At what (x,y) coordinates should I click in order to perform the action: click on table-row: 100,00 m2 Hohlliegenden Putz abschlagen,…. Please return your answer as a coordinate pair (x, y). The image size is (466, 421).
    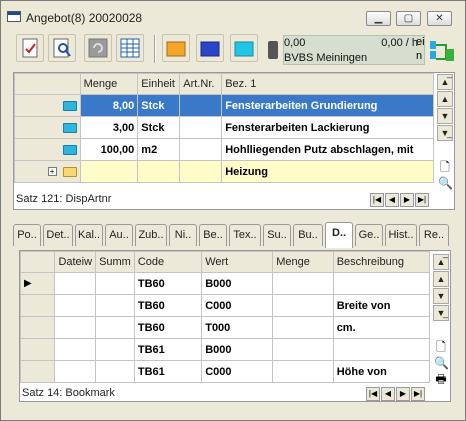
    Looking at the image, I should click on (224, 149).